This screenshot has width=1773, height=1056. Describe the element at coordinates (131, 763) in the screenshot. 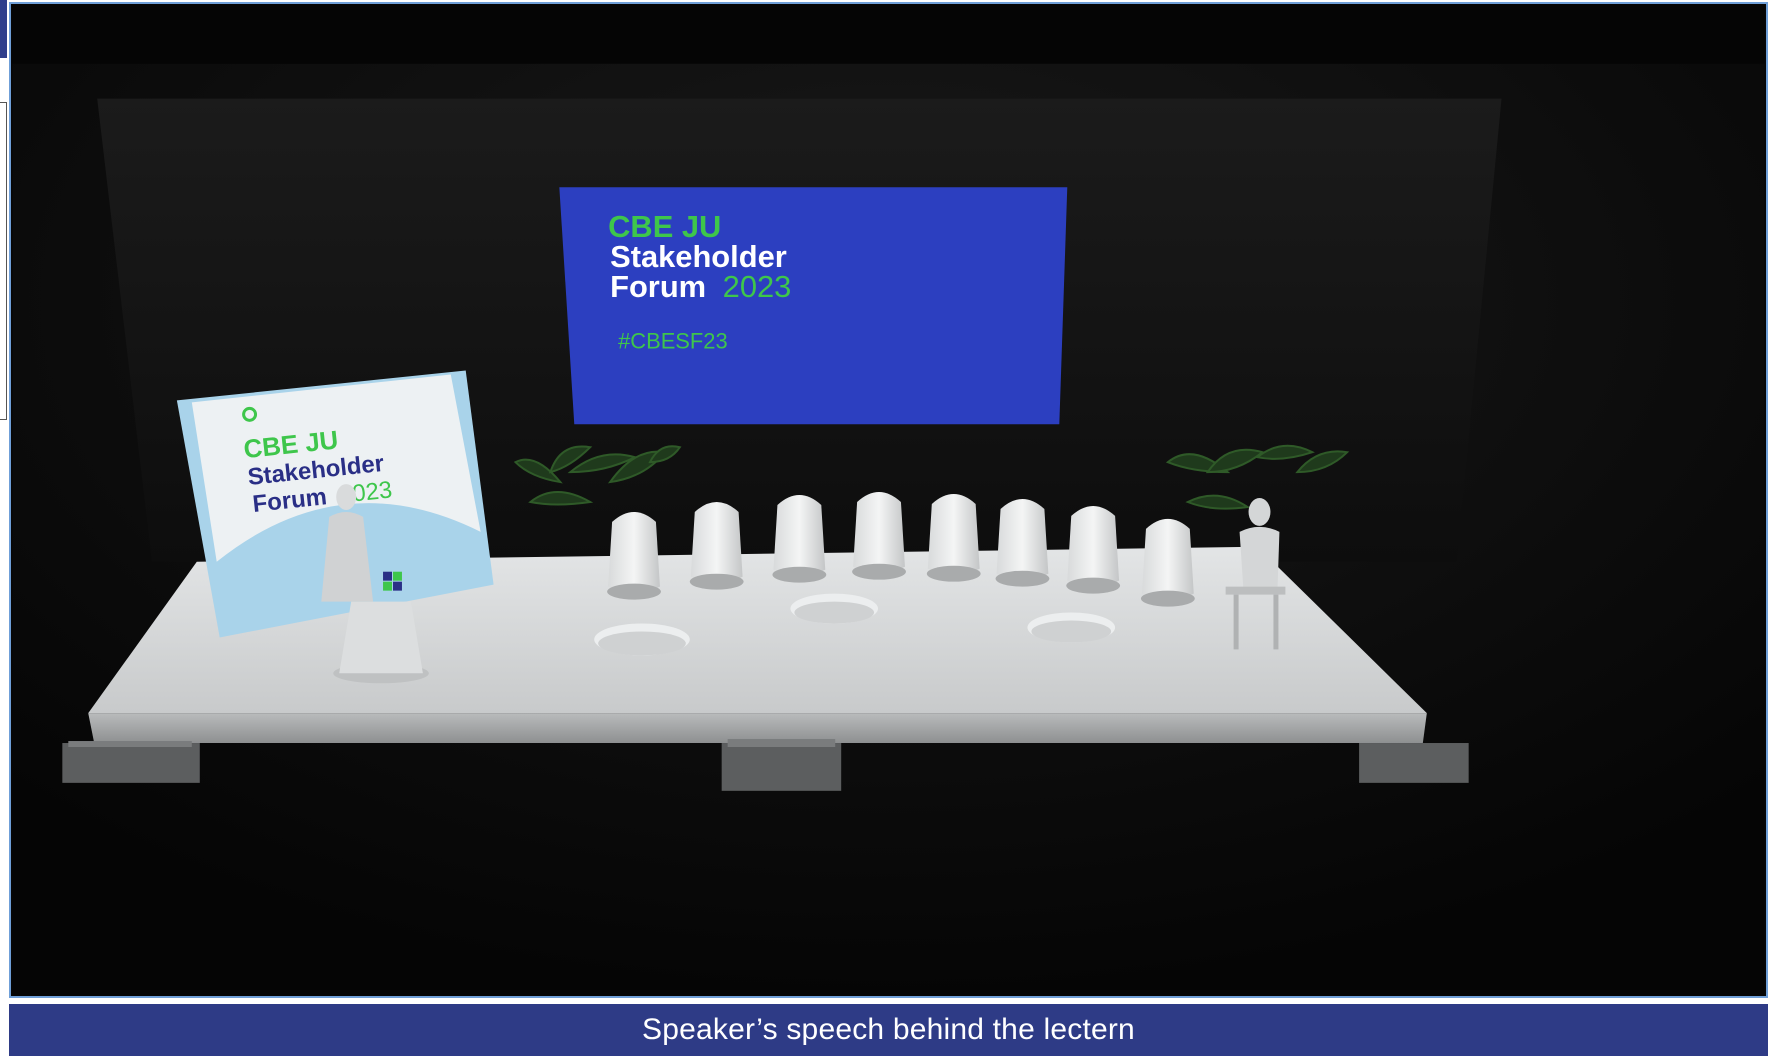

I see `step-left` at that location.